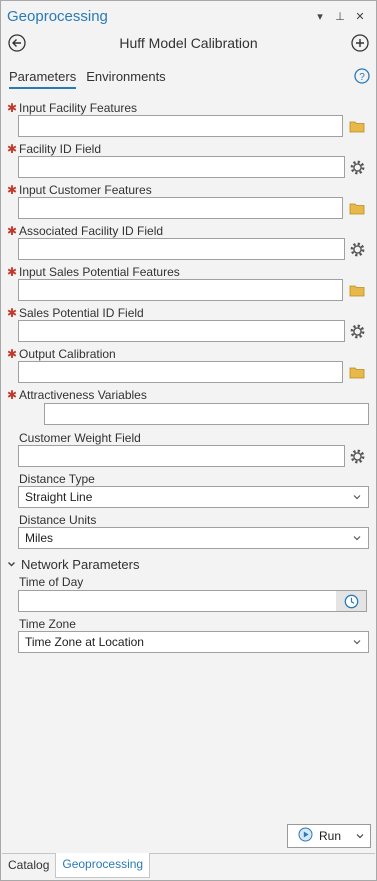 This screenshot has height=881, width=377. What do you see at coordinates (60, 149) in the screenshot?
I see `facility-id-field-label: Facility ID Field` at bounding box center [60, 149].